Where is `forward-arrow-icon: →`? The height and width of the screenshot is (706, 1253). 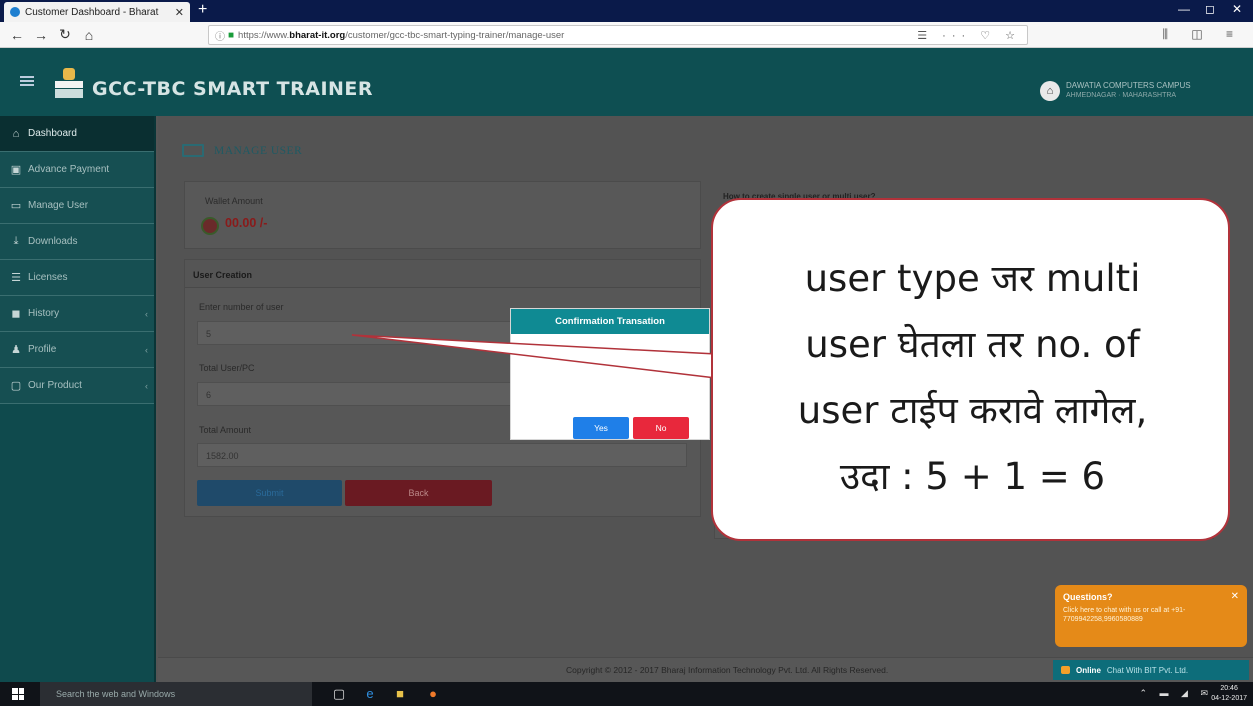
forward-arrow-icon: → is located at coordinates (41, 35).